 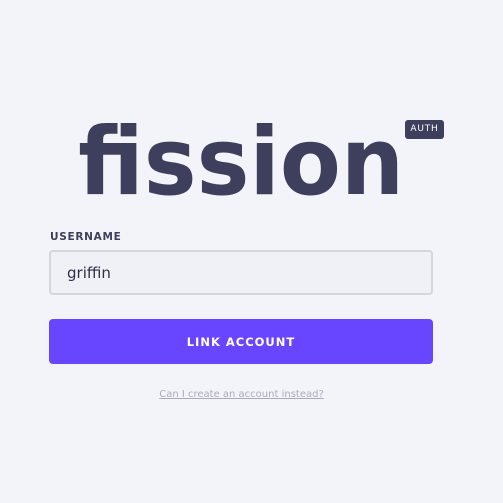 I want to click on username-input, so click(x=241, y=272).